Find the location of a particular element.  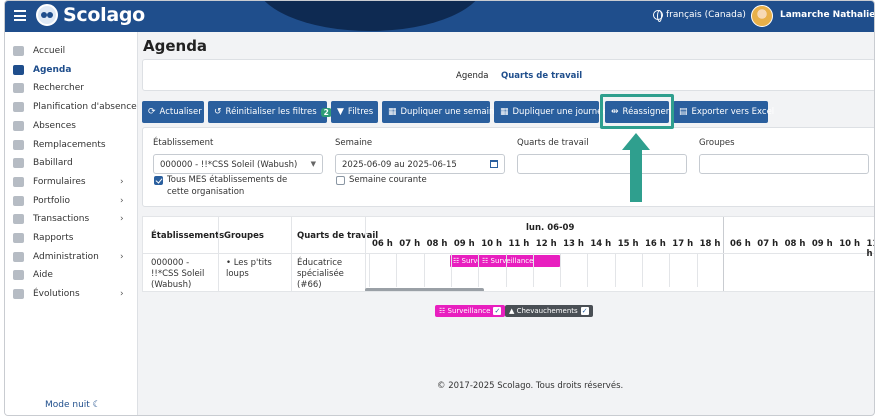

sidebar-item-formulaires: Formulaires › is located at coordinates (71, 182).